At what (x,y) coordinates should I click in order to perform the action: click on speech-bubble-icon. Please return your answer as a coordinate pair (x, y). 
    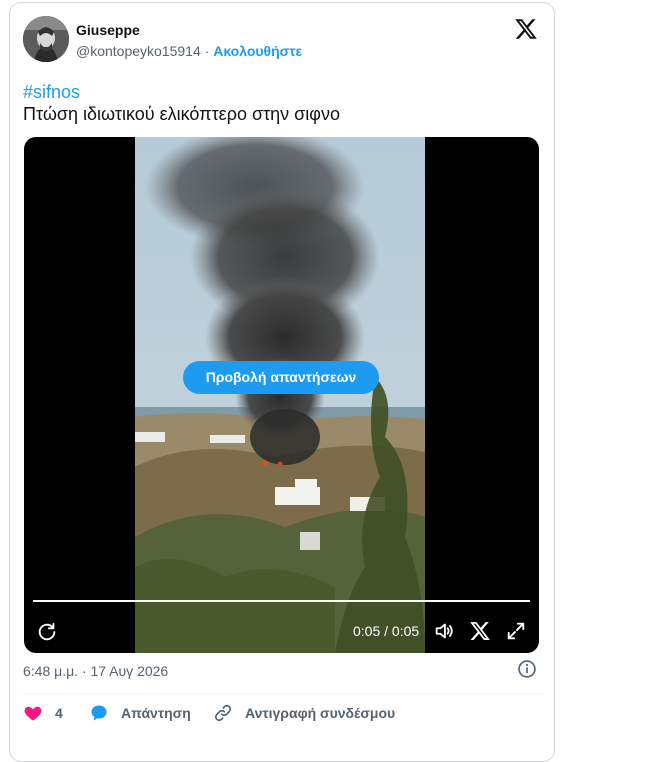
    Looking at the image, I should click on (99, 713).